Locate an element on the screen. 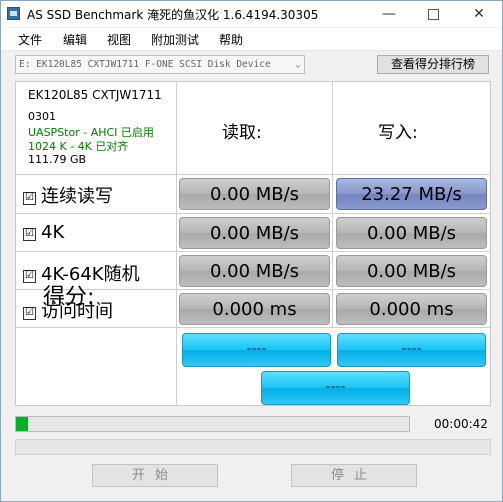  drive-model: EK120L85 CXTJW1711 is located at coordinates (95, 95).